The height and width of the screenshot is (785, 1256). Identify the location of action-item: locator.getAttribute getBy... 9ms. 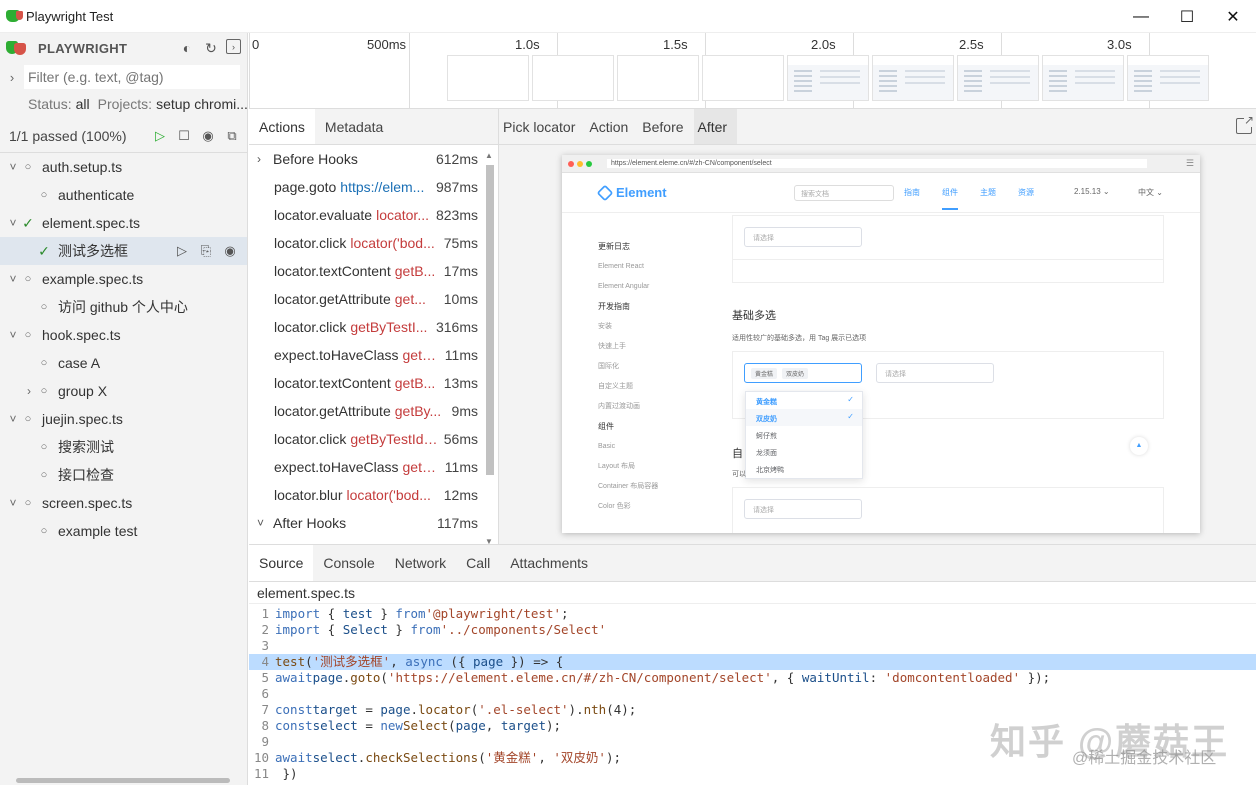
(373, 411).